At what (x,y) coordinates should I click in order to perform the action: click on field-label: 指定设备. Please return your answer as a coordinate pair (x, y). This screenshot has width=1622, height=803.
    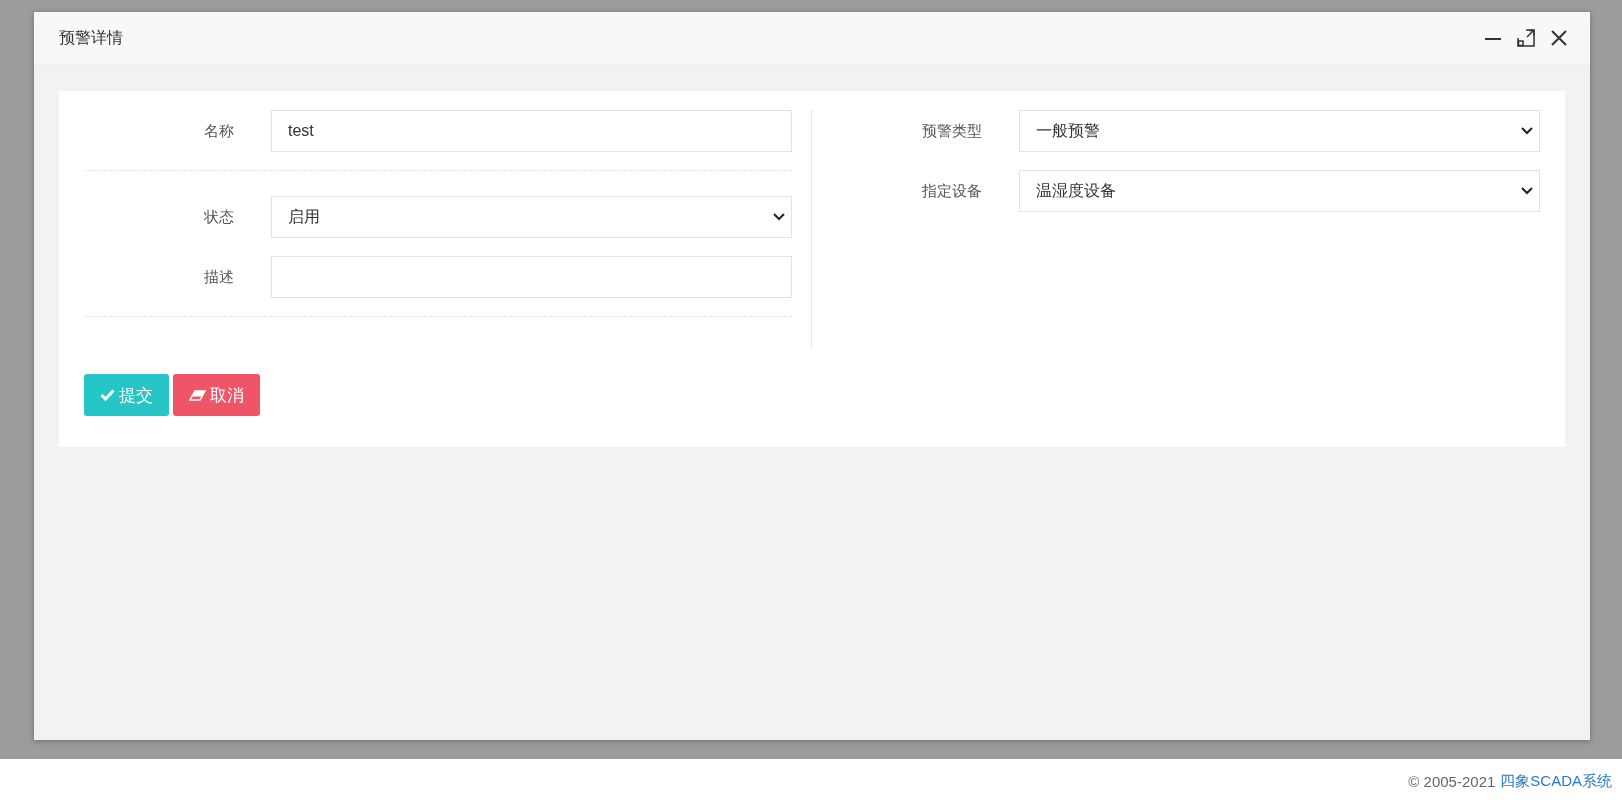
    Looking at the image, I should click on (952, 191).